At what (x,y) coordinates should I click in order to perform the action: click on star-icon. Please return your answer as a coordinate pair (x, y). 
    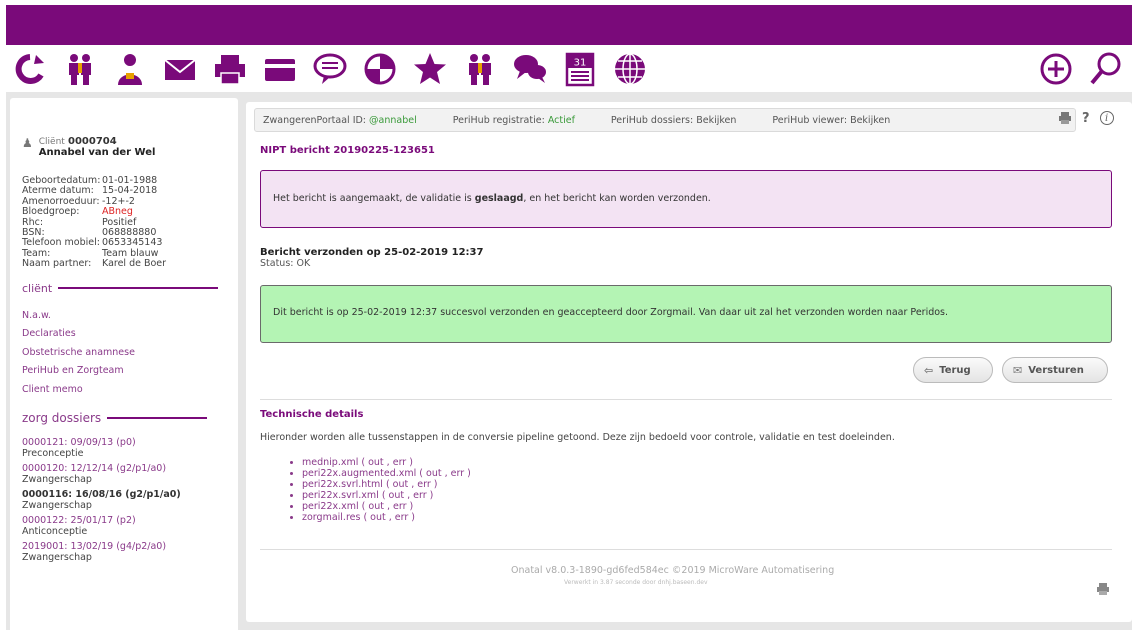
    Looking at the image, I should click on (430, 69).